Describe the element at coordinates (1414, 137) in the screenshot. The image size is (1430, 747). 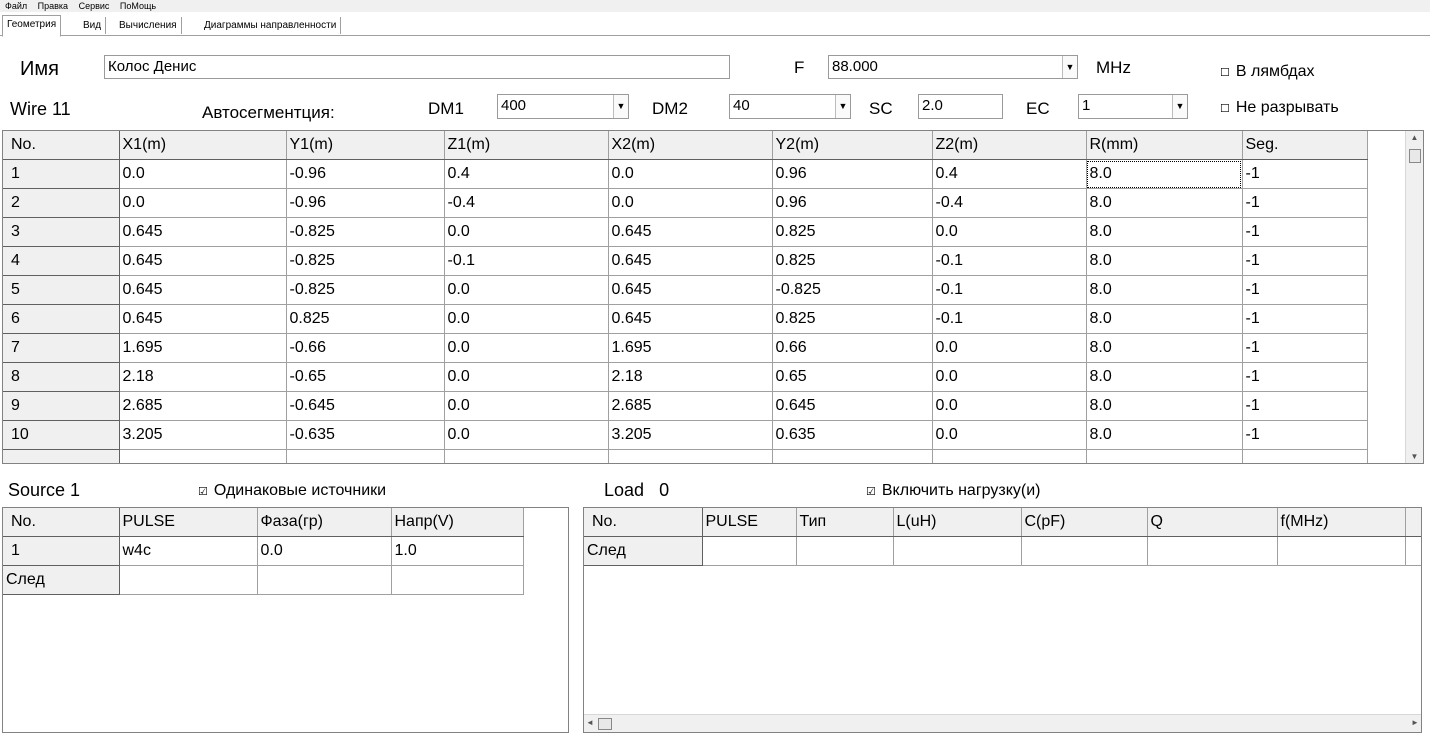
I see `scroll-up-icon: ▲` at that location.